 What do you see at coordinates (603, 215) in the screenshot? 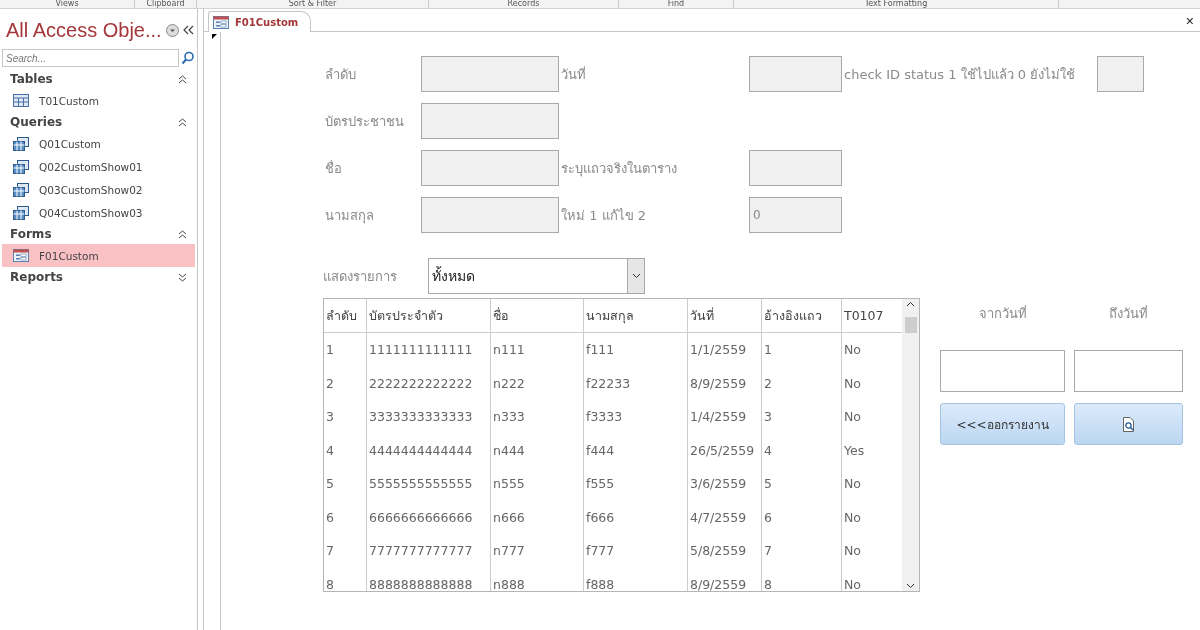
I see `field-label: ใหม่ 1 แก้ไข 2` at bounding box center [603, 215].